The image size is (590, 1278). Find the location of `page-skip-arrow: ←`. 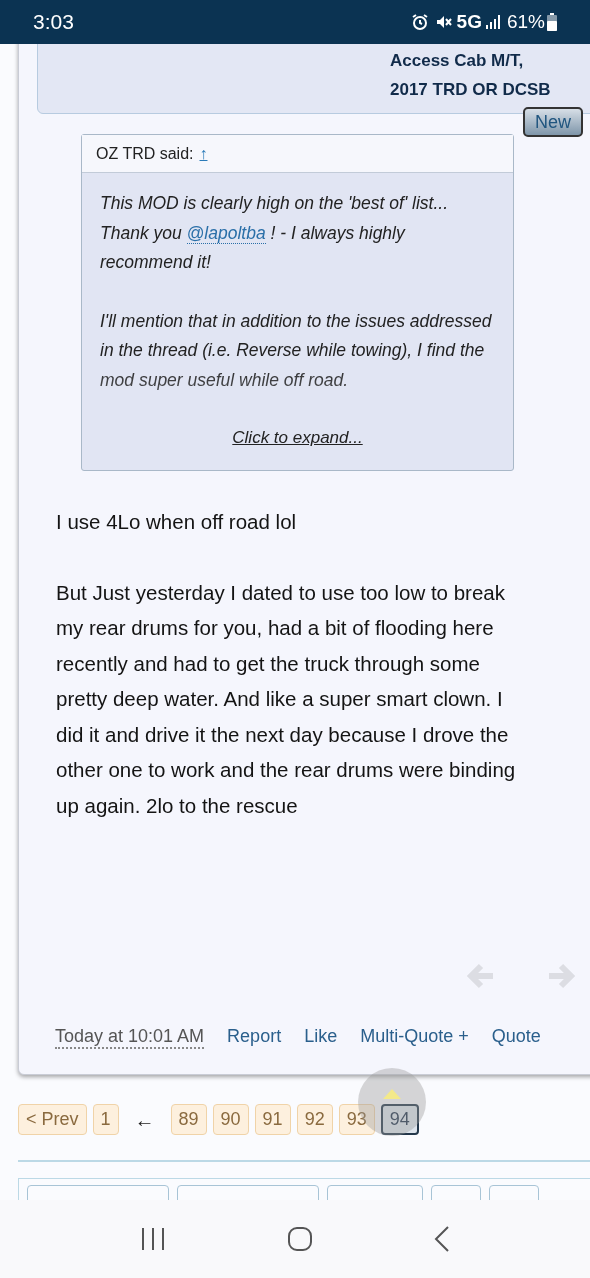

page-skip-arrow: ← is located at coordinates (144, 1120).